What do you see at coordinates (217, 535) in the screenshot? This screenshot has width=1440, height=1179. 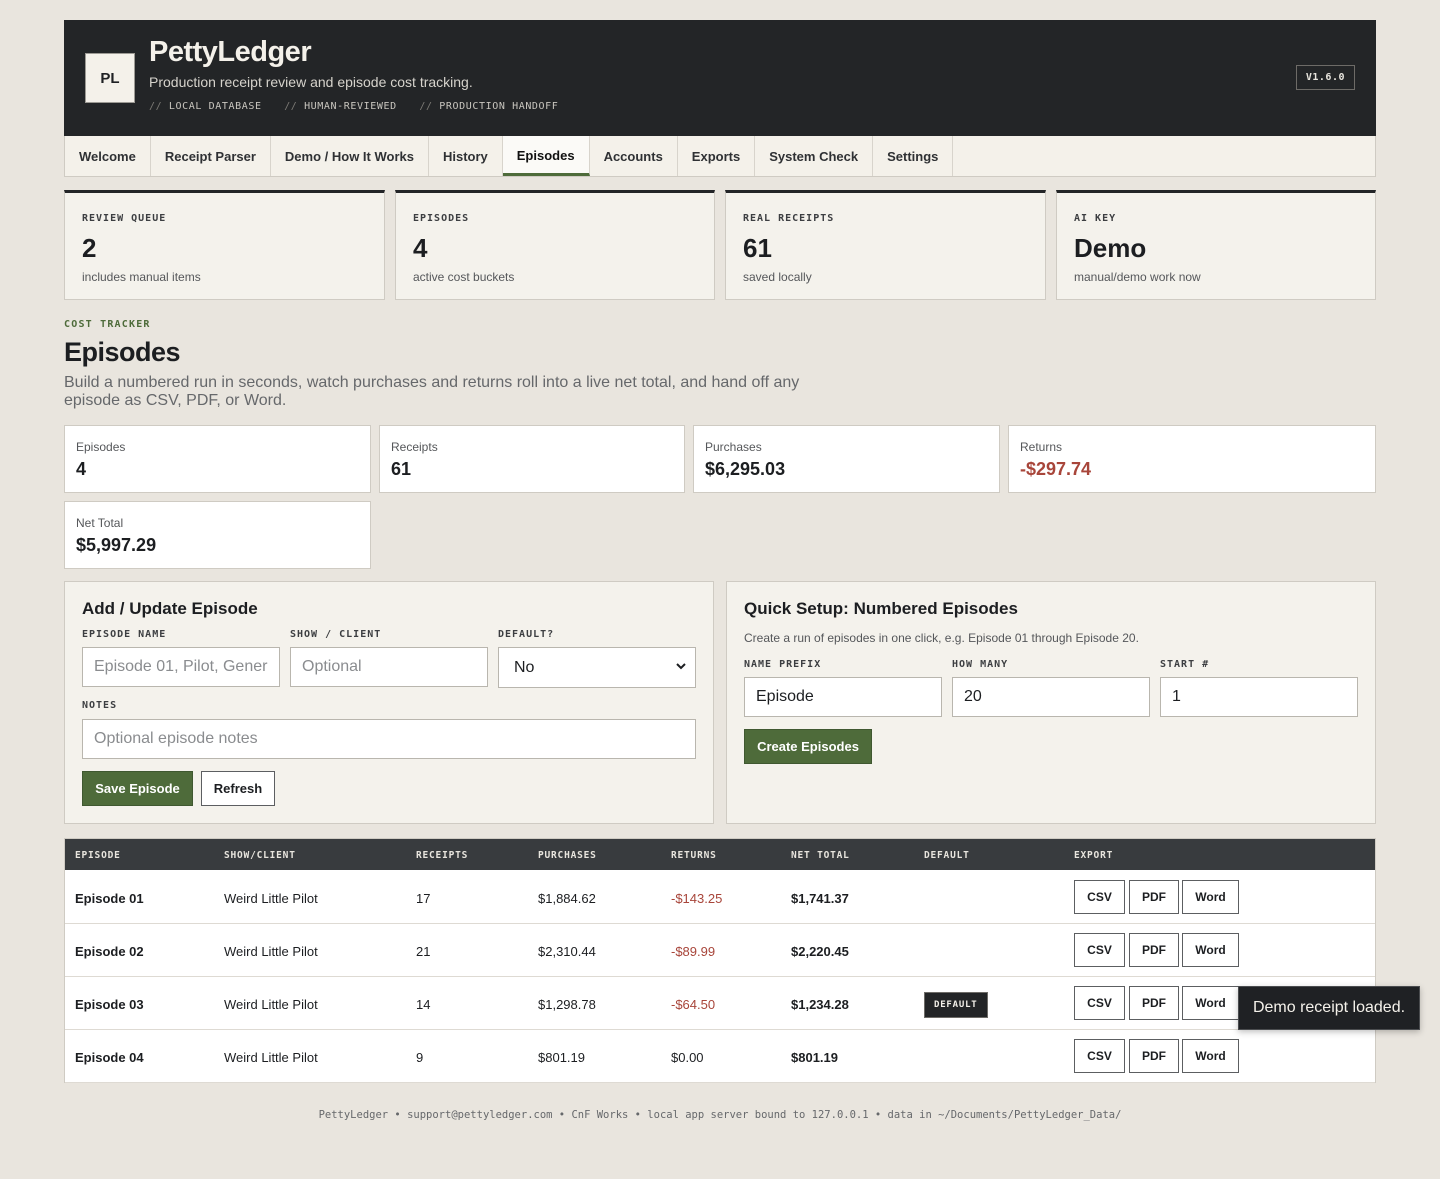 I see `summary-net-total: Net Total $5,997.29` at bounding box center [217, 535].